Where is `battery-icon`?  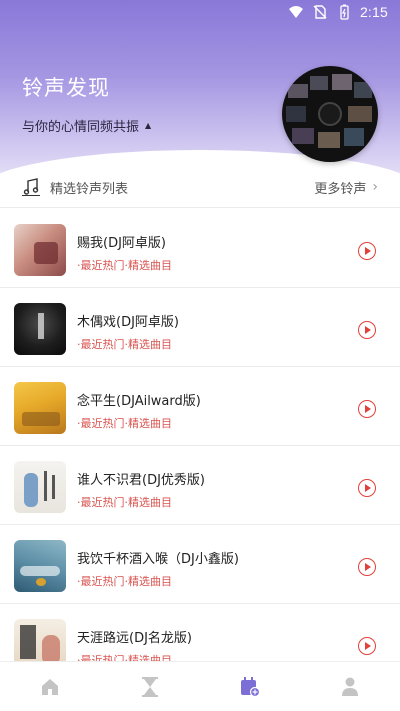
battery-icon is located at coordinates (344, 12).